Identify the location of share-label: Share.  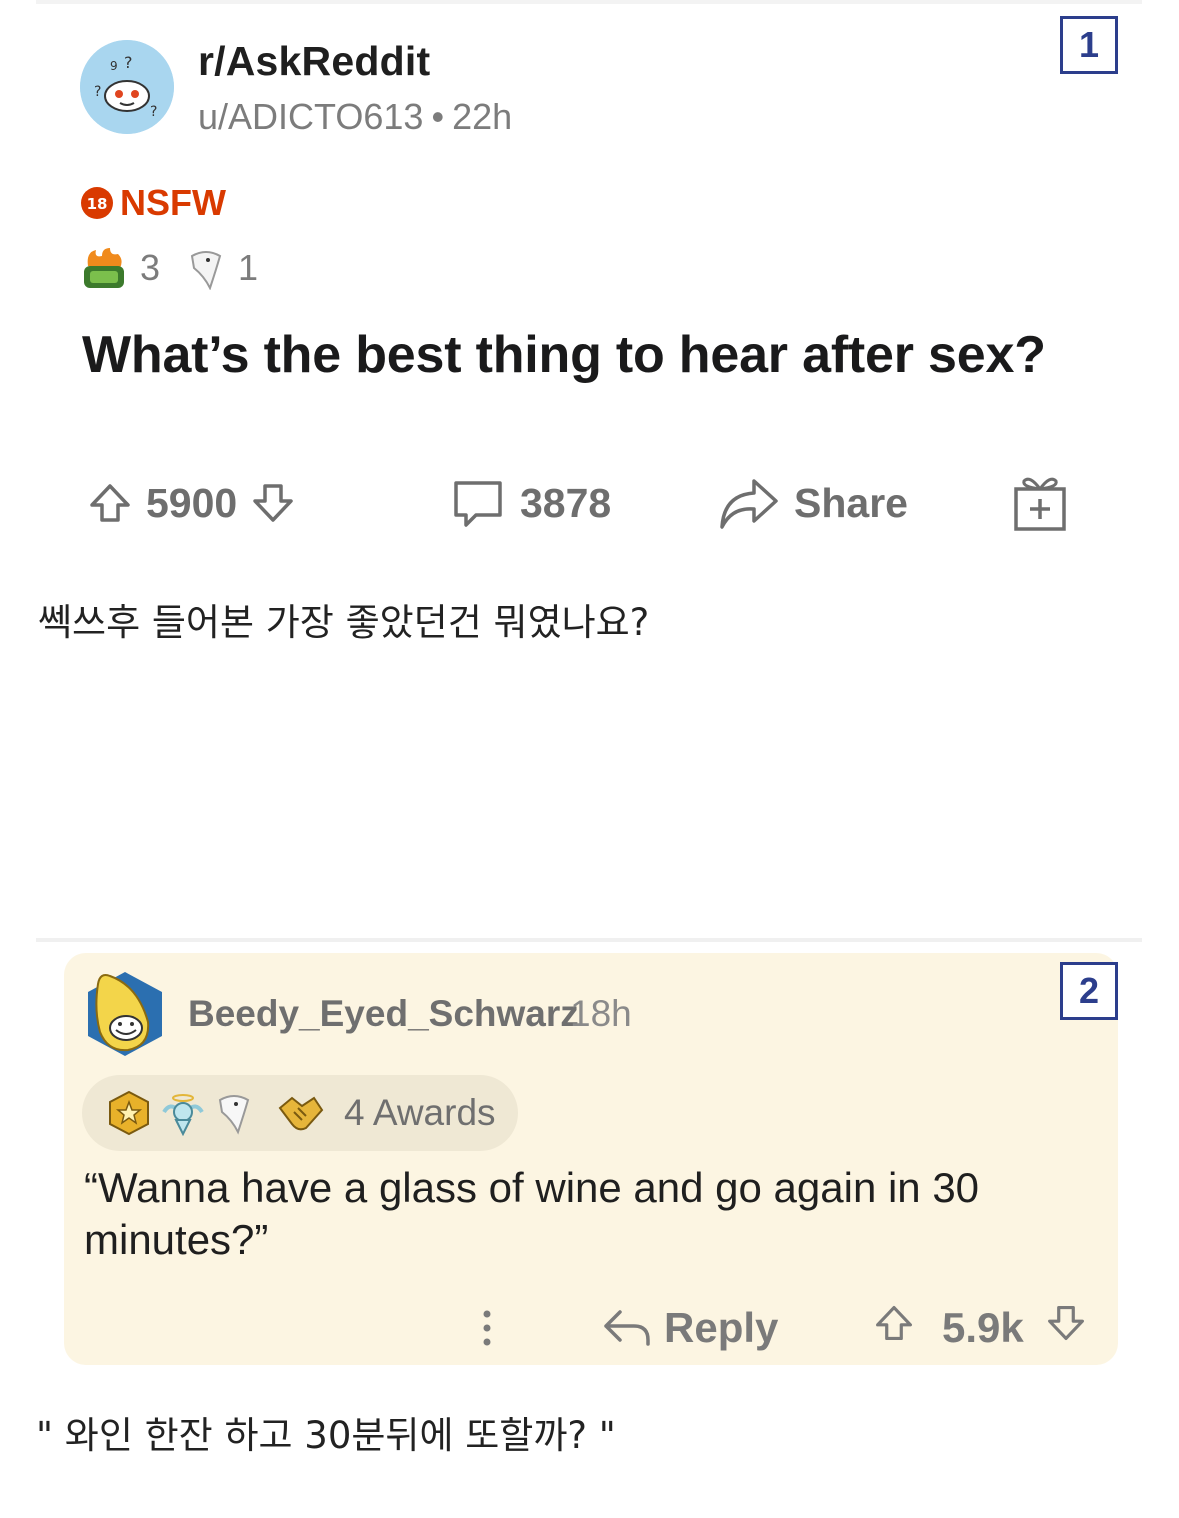
(851, 502).